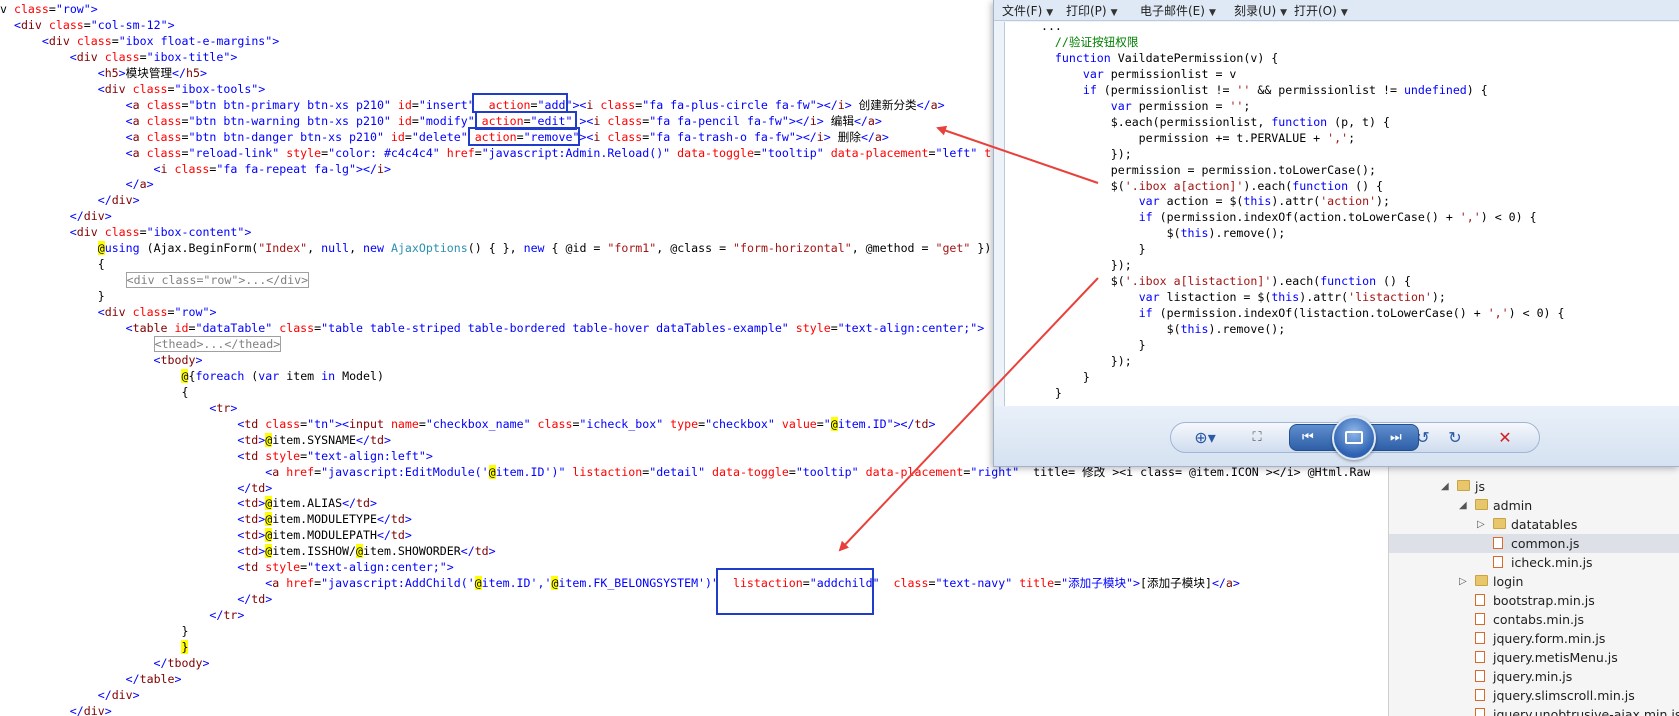  Describe the element at coordinates (397, 136) in the screenshot. I see `code-token: id` at that location.